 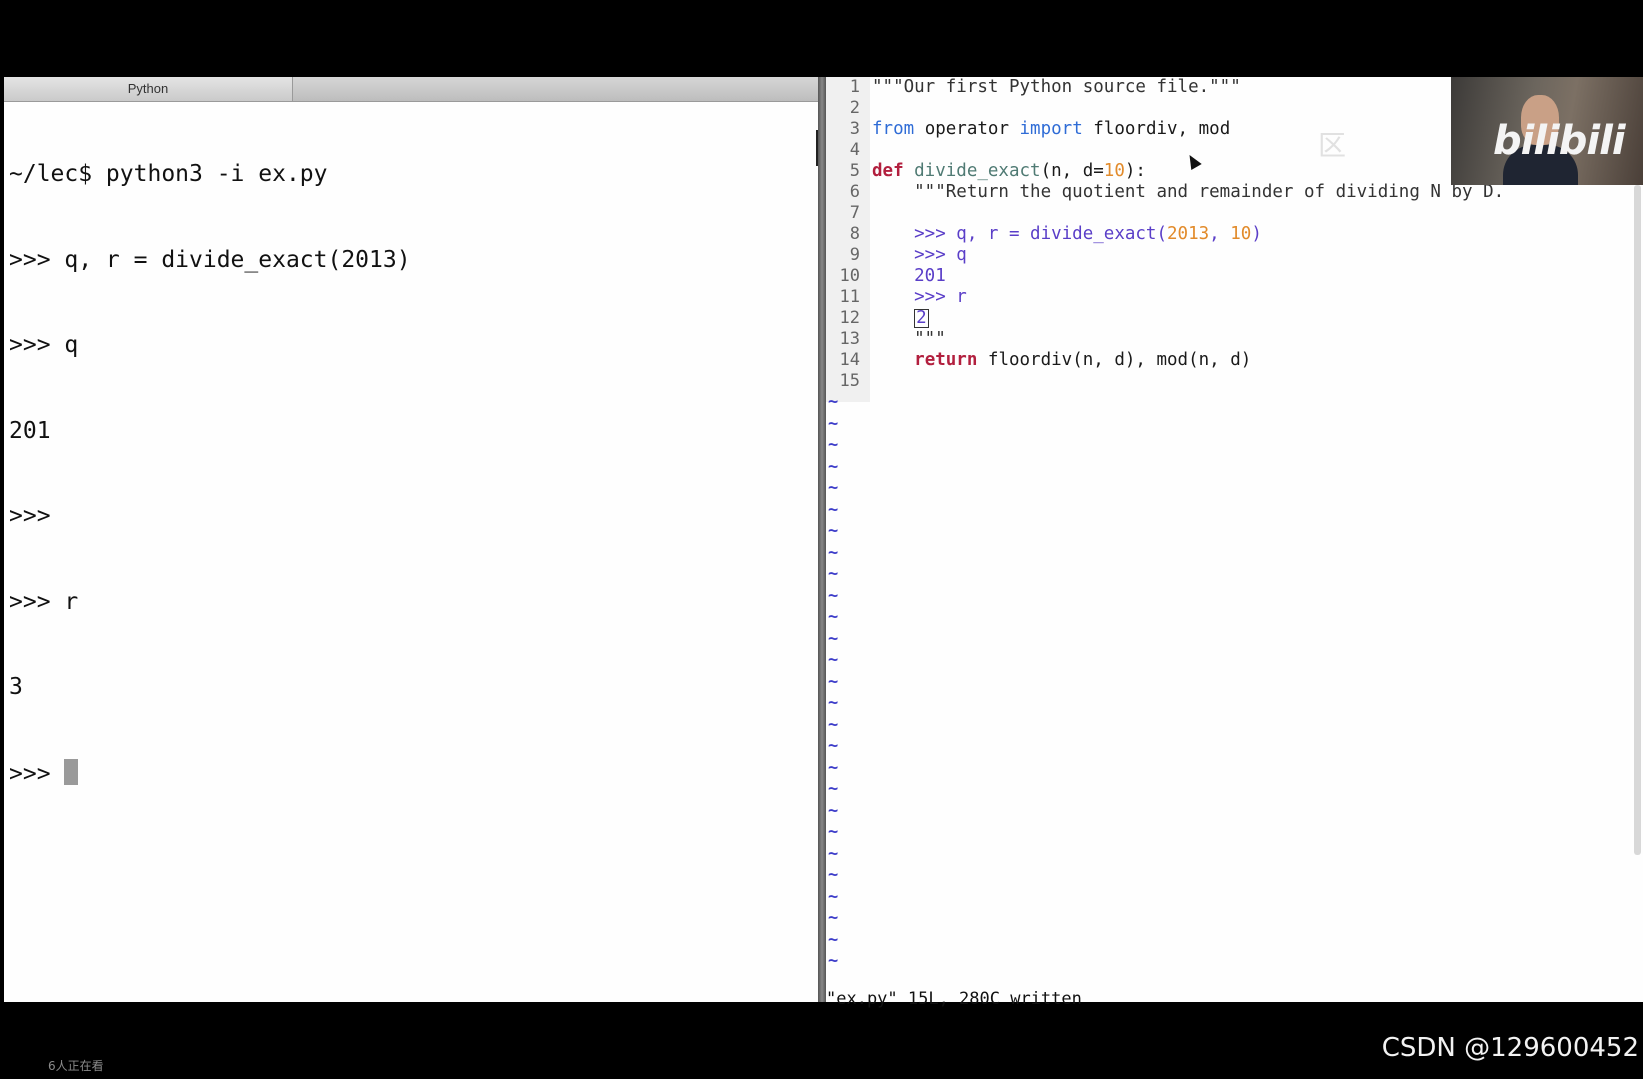 What do you see at coordinates (76, 1066) in the screenshot?
I see `viewer-count: 6人正在看` at bounding box center [76, 1066].